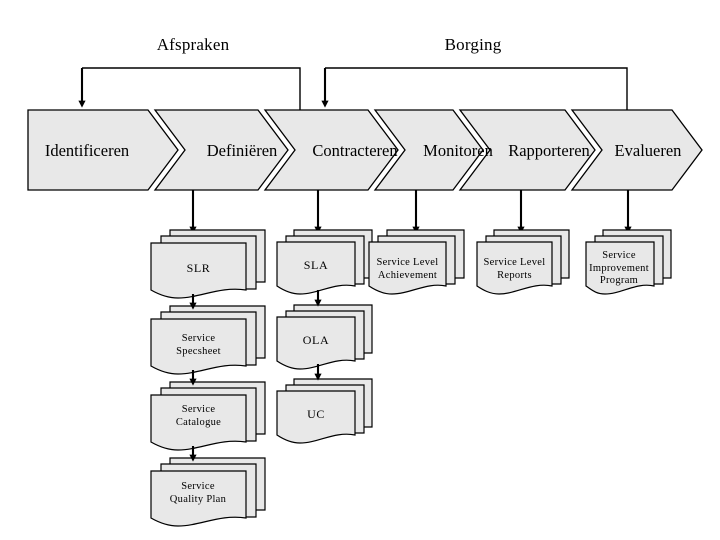 The image size is (720, 540). What do you see at coordinates (474, 88) in the screenshot?
I see `bracket-borging` at bounding box center [474, 88].